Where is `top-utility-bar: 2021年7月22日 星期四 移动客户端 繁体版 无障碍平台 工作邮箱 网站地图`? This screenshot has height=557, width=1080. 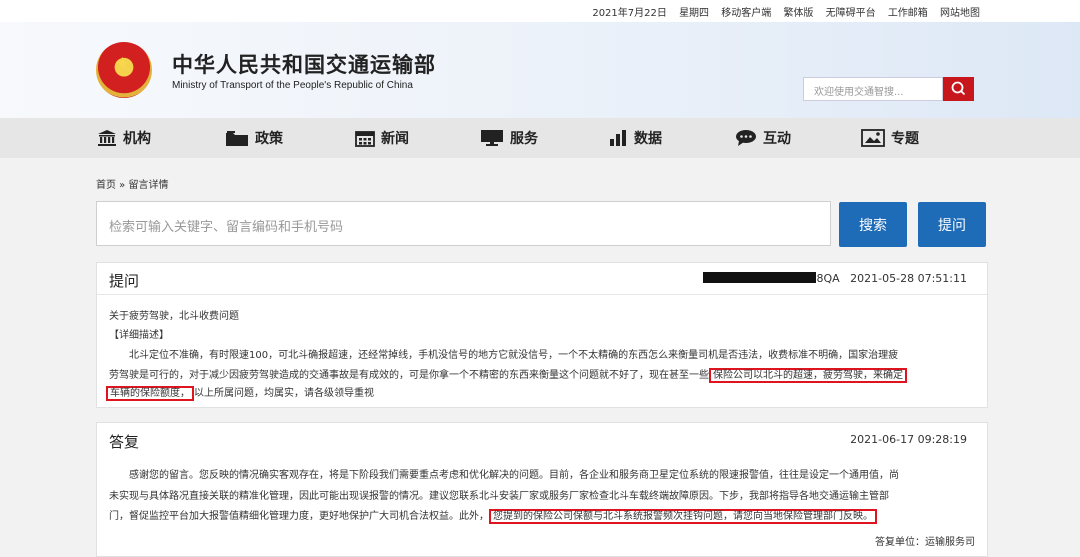
top-utility-bar: 2021年7月22日 星期四 移动客户端 繁体版 无障碍平台 工作邮箱 网站地图 is located at coordinates (540, 11).